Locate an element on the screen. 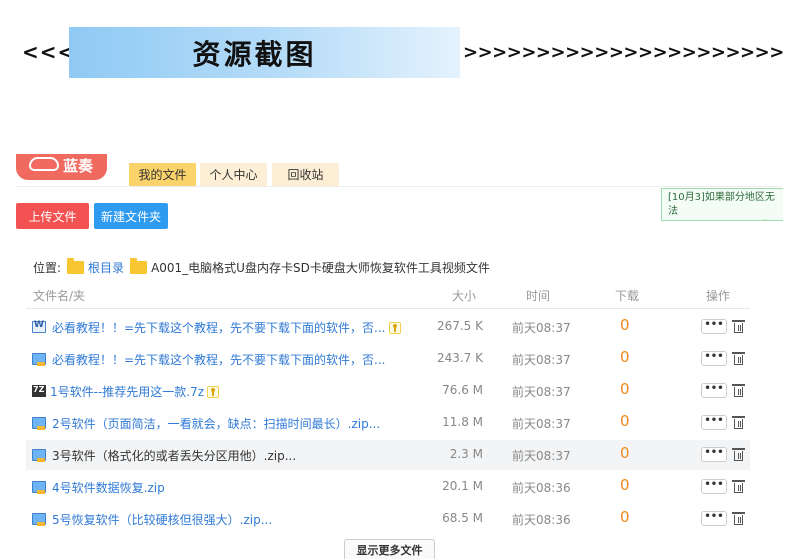  header-actions: 操作 is located at coordinates (718, 296).